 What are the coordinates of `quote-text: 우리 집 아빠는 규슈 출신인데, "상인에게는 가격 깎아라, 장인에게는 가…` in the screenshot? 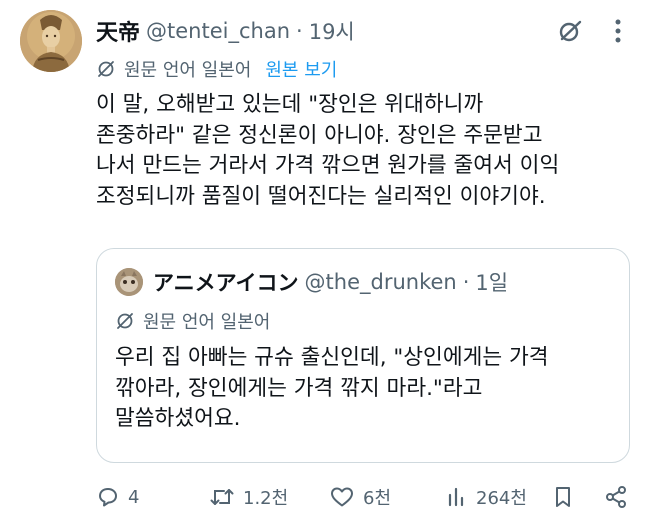 It's located at (365, 389).